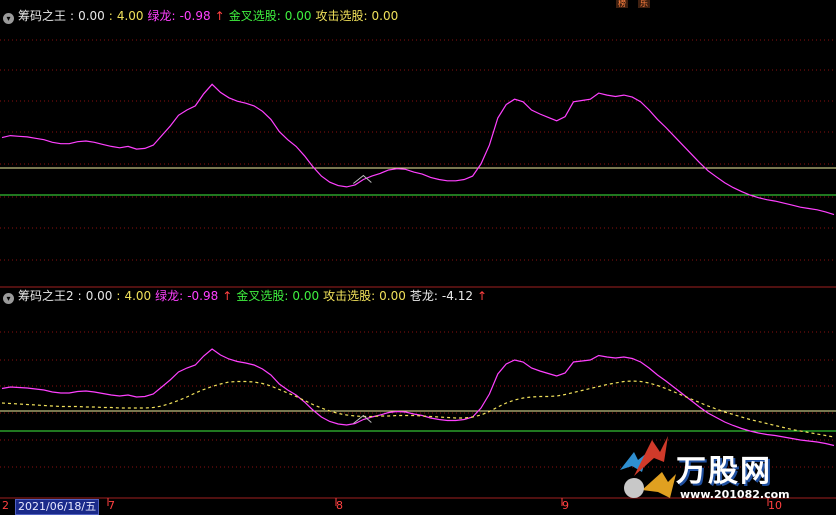  What do you see at coordinates (418, 409) in the screenshot?
I see `series-line-canglong` at bounding box center [418, 409].